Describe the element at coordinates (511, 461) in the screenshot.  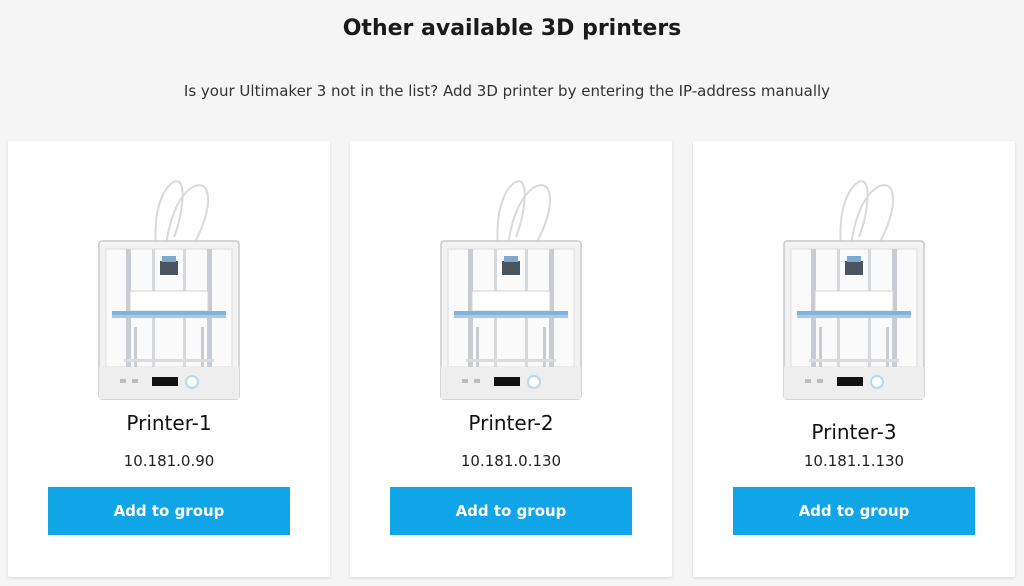
I see `printer-ip-address: 10.181.0.130` at that location.